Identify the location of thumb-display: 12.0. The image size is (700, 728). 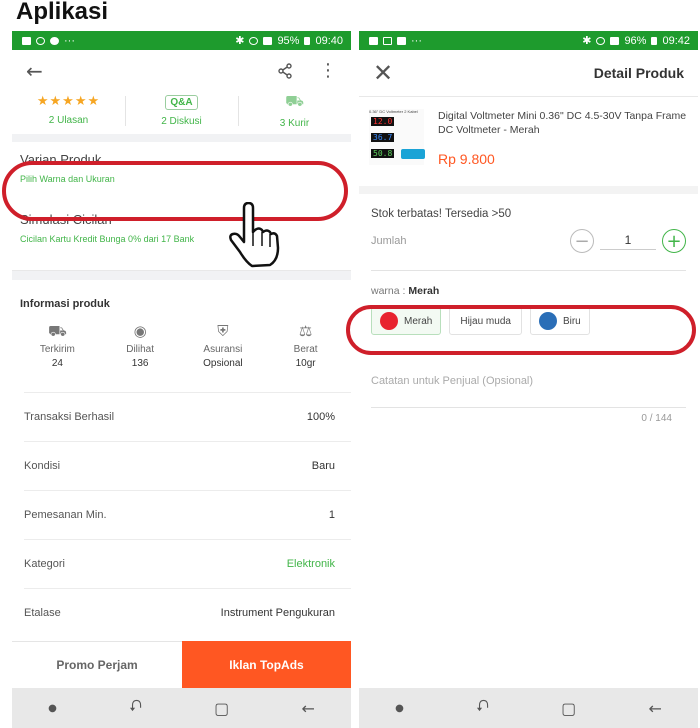
(383, 121).